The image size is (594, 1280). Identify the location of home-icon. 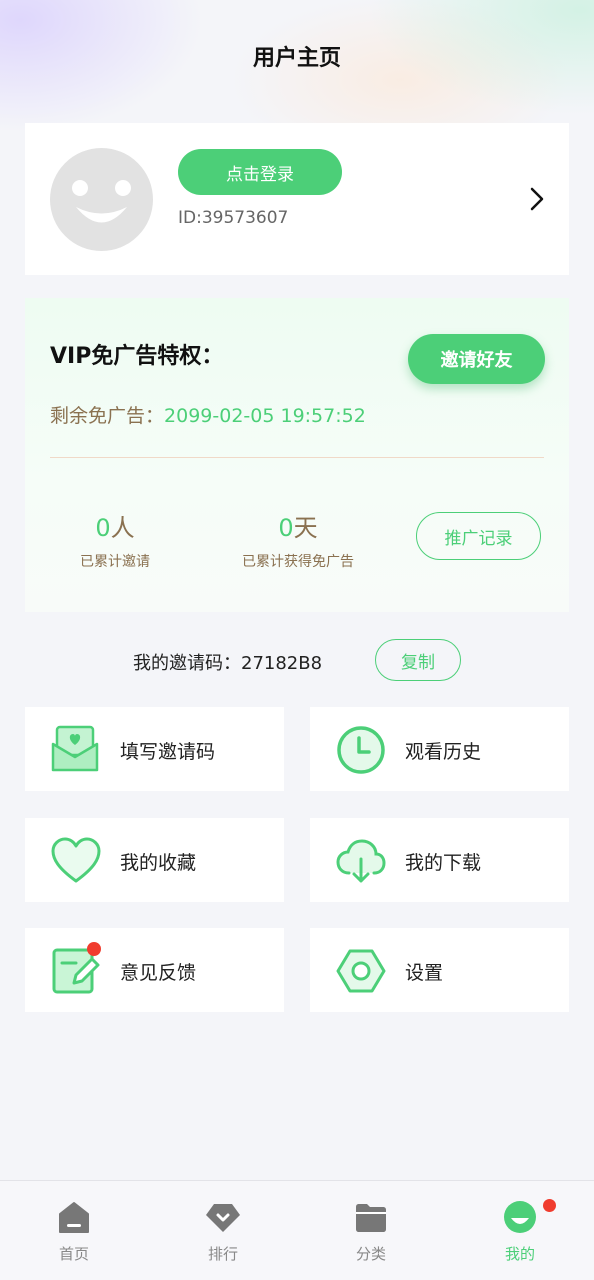
(74, 1217).